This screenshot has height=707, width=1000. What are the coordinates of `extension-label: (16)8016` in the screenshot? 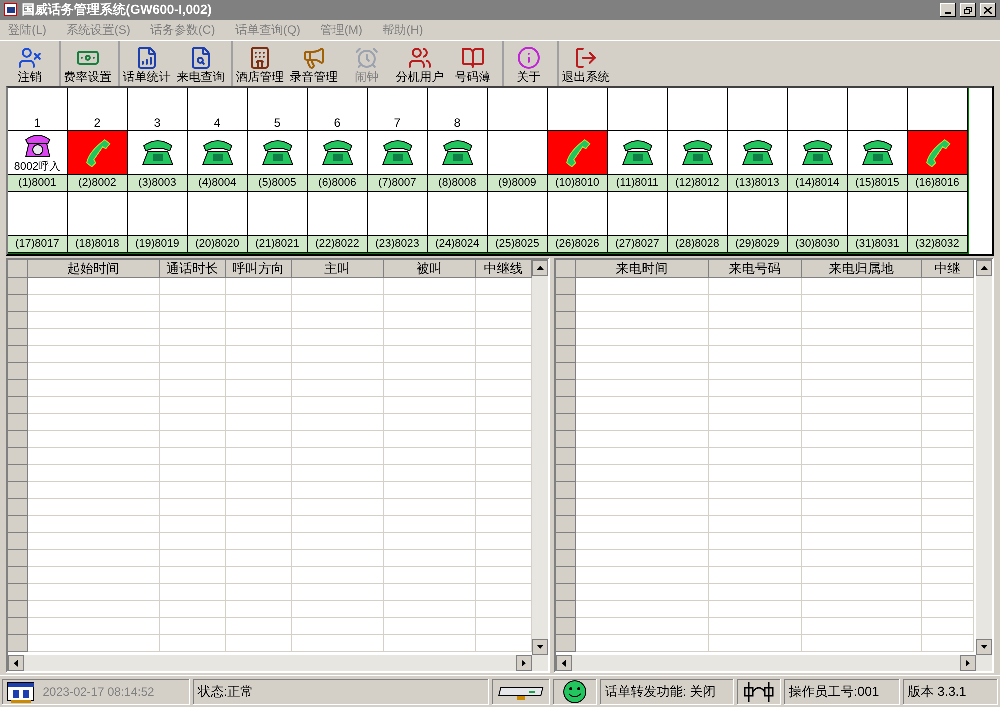 It's located at (937, 183).